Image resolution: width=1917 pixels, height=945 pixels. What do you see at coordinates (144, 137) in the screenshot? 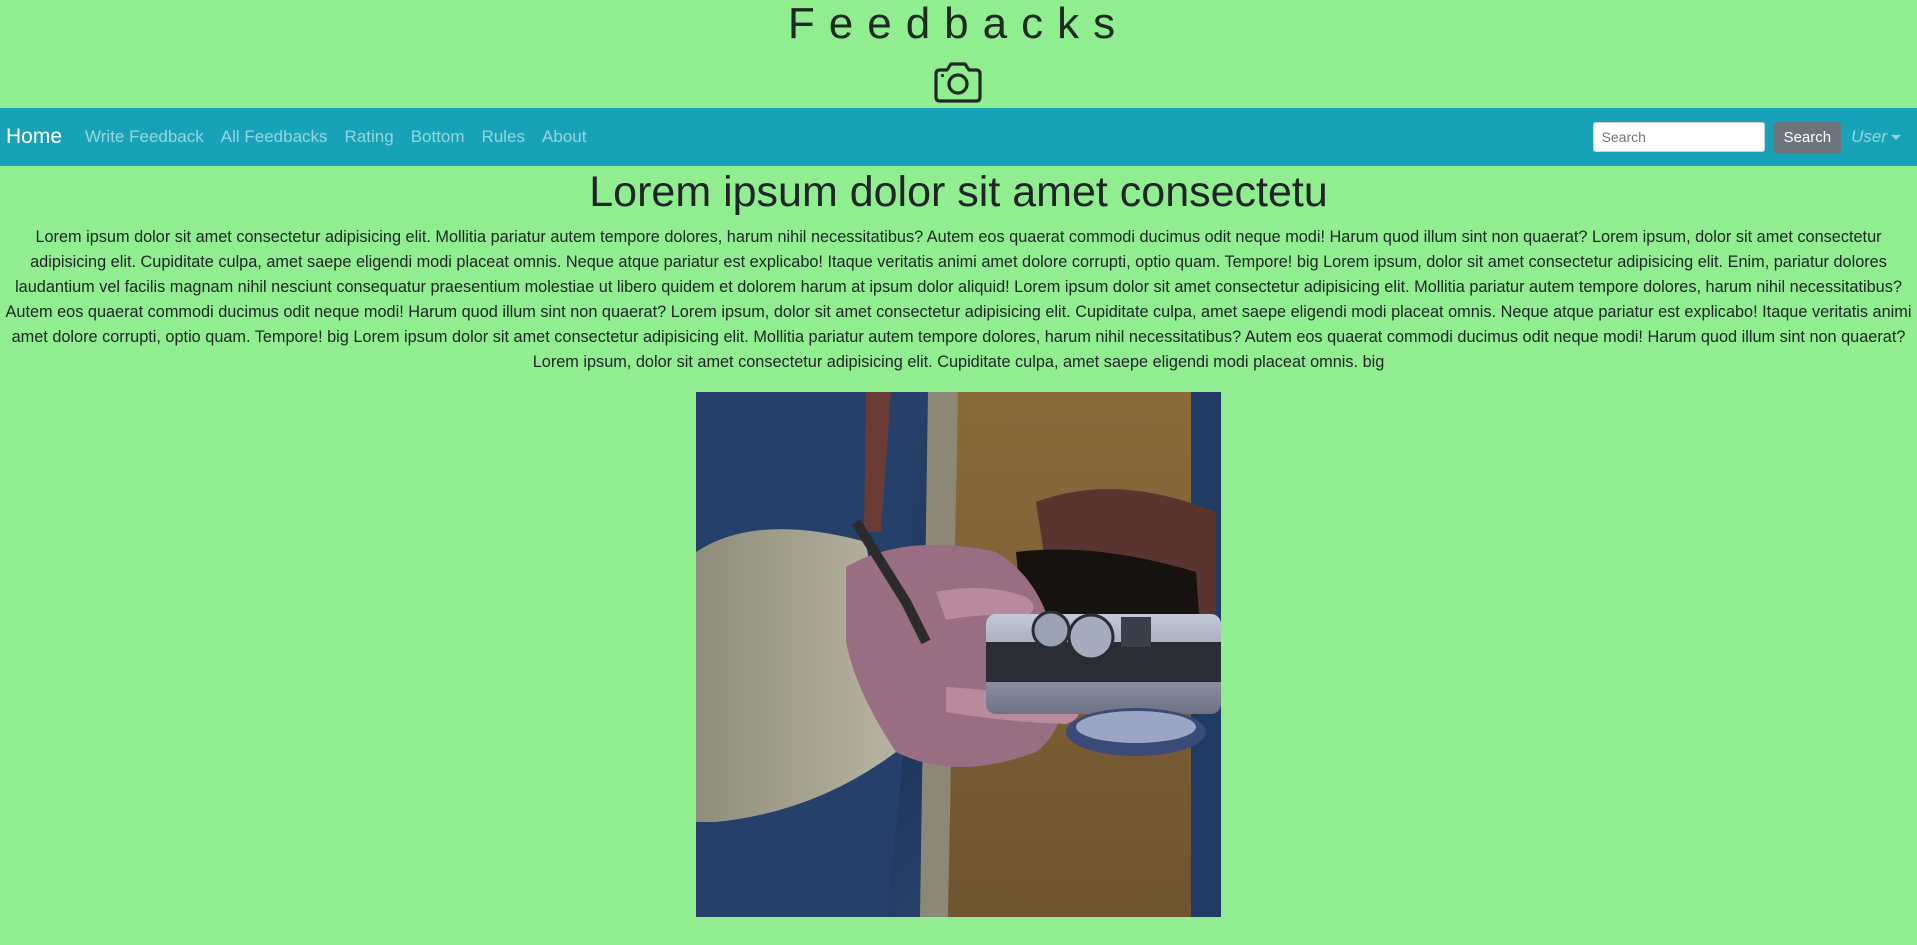
I see `nav-link-write-feedback: Write Feedback` at bounding box center [144, 137].